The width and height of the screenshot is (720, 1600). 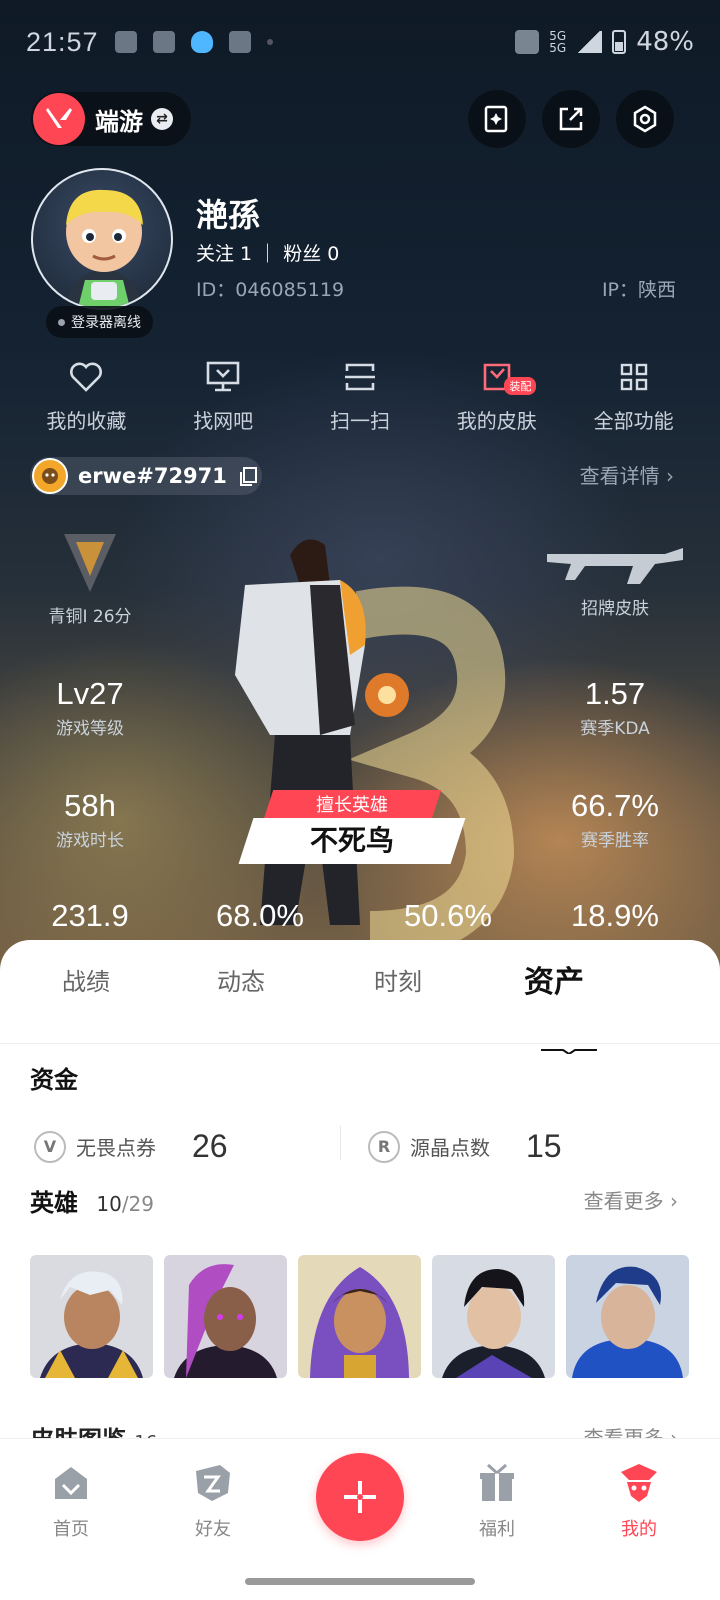 What do you see at coordinates (497, 1529) in the screenshot?
I see `nav-label: 福利` at bounding box center [497, 1529].